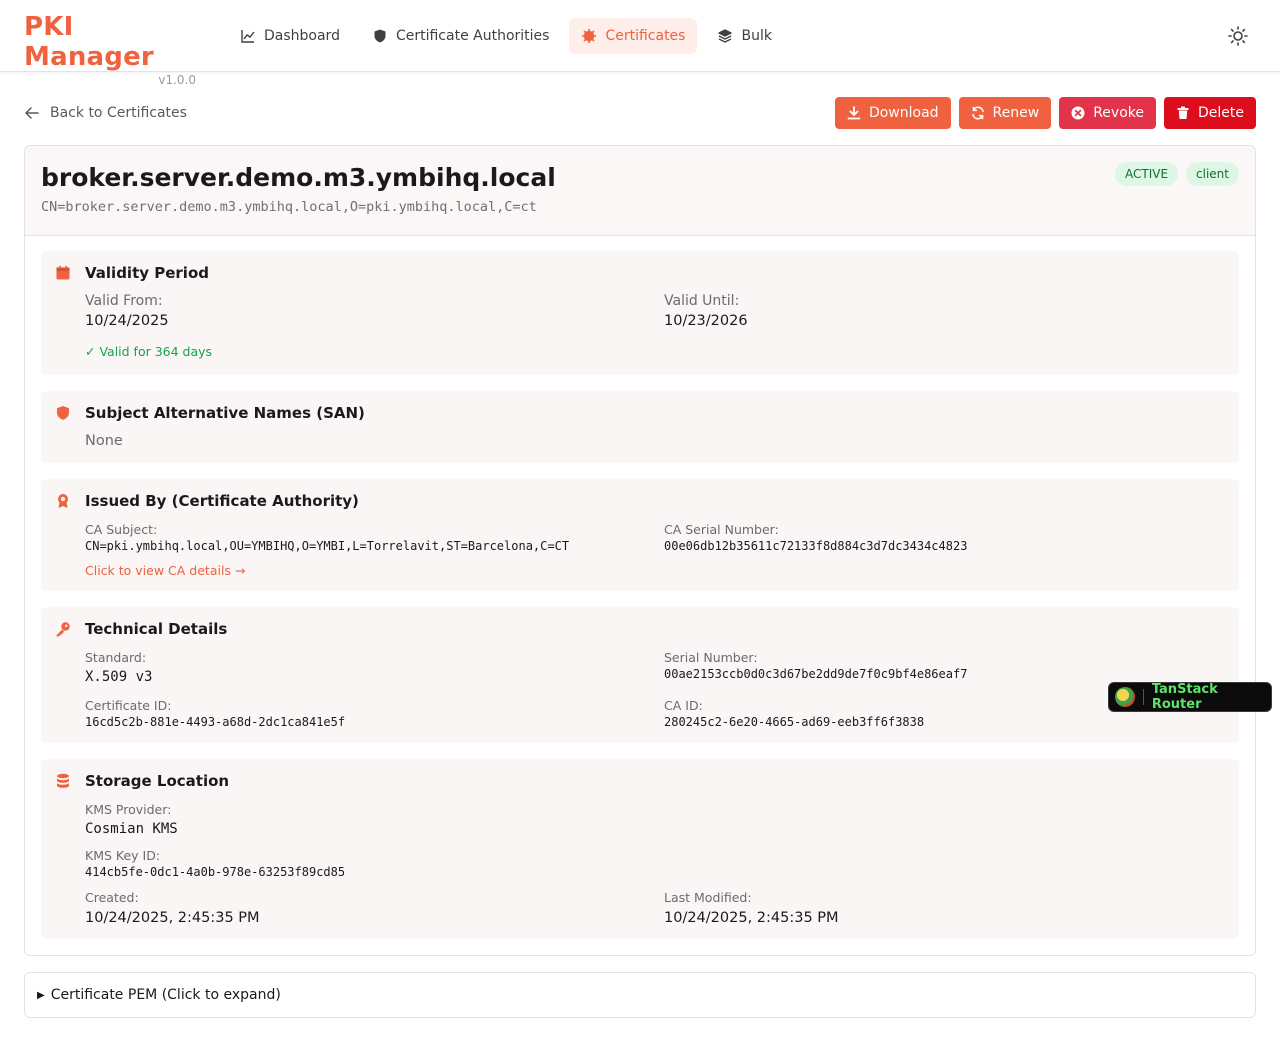 The width and height of the screenshot is (1280, 1042). I want to click on brand: PKI Manager v1.0.0, so click(110, 50).